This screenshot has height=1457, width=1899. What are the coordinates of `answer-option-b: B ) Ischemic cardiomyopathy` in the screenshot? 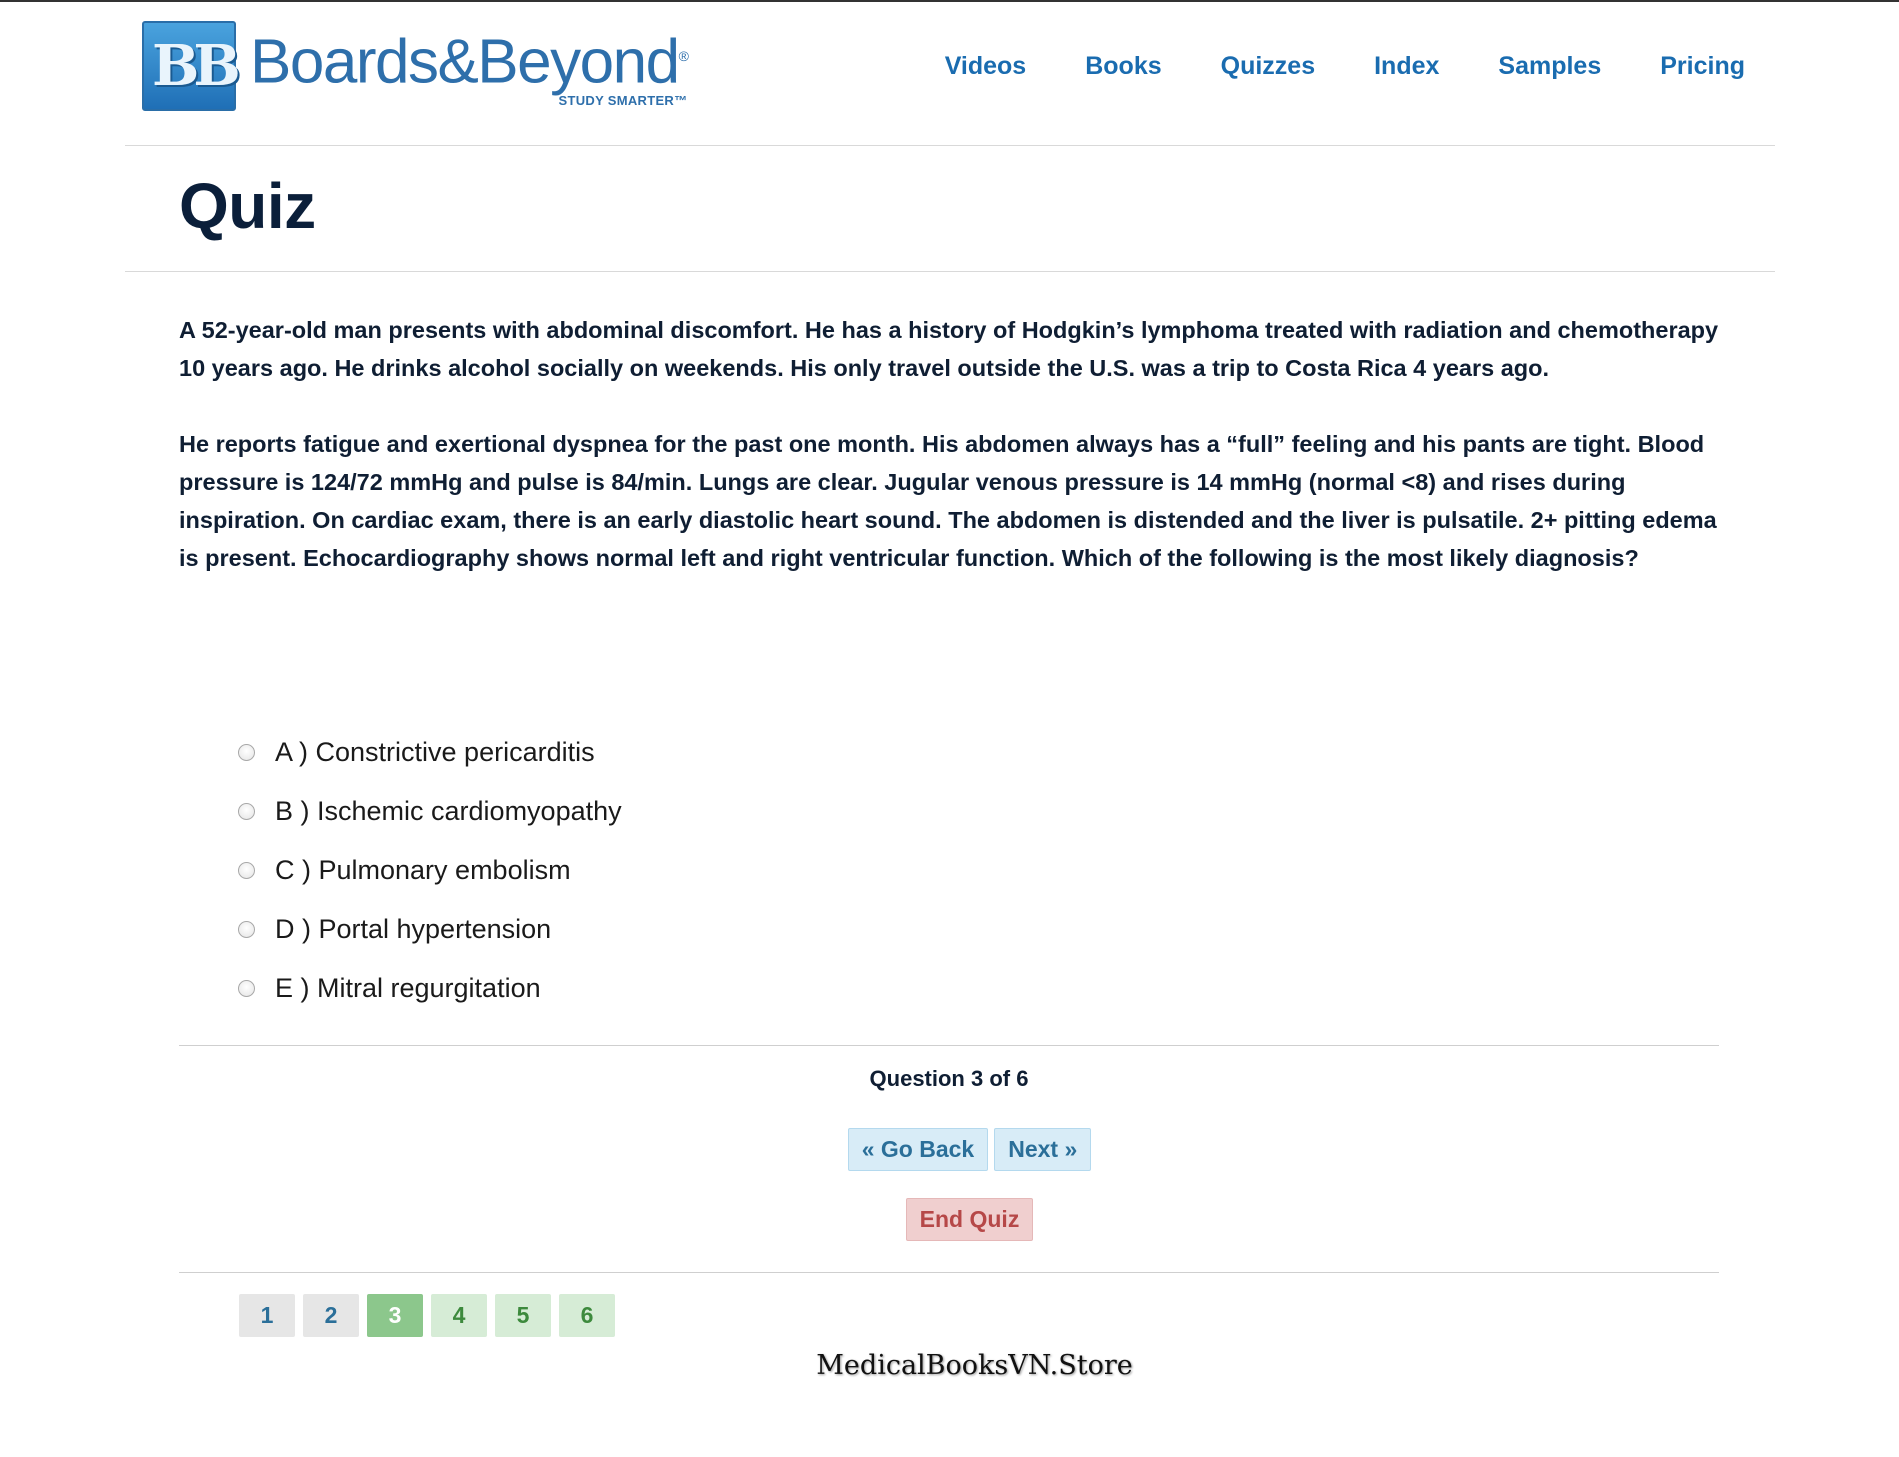 It's located at (430, 811).